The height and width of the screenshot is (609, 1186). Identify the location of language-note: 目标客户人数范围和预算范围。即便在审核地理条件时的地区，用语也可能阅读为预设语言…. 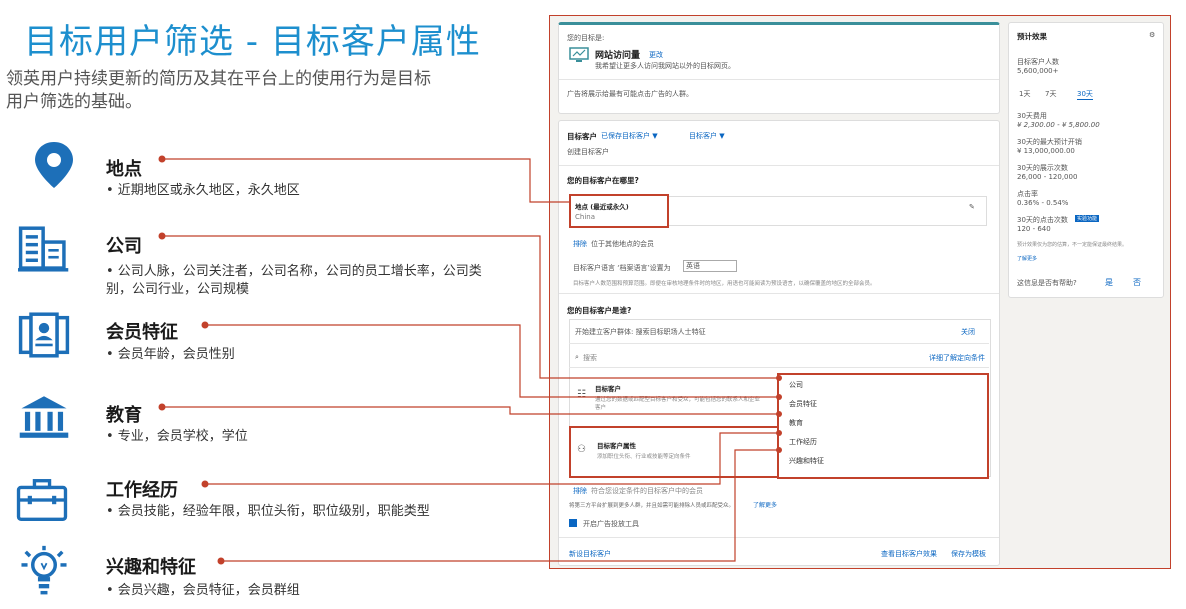
(724, 284).